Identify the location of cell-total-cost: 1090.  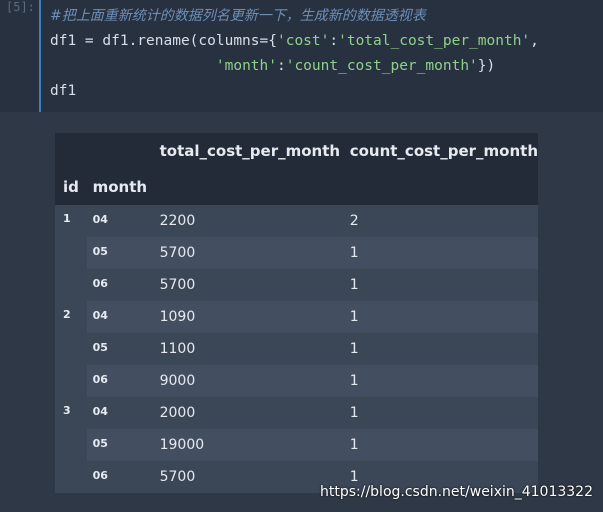
(248, 317).